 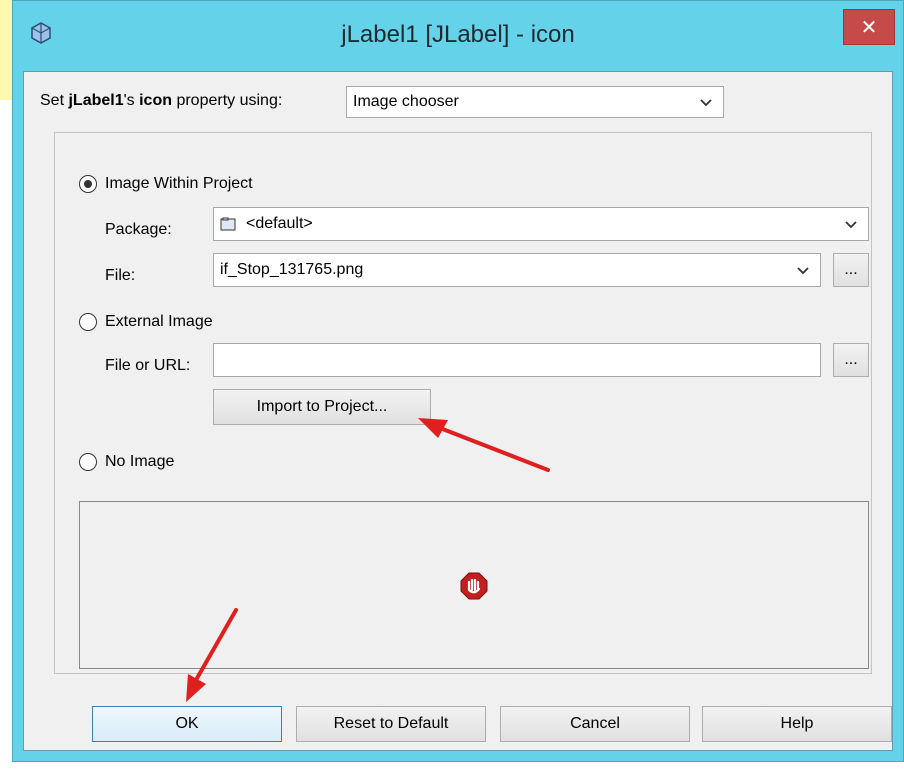 I want to click on folder-icon, so click(x=228, y=224).